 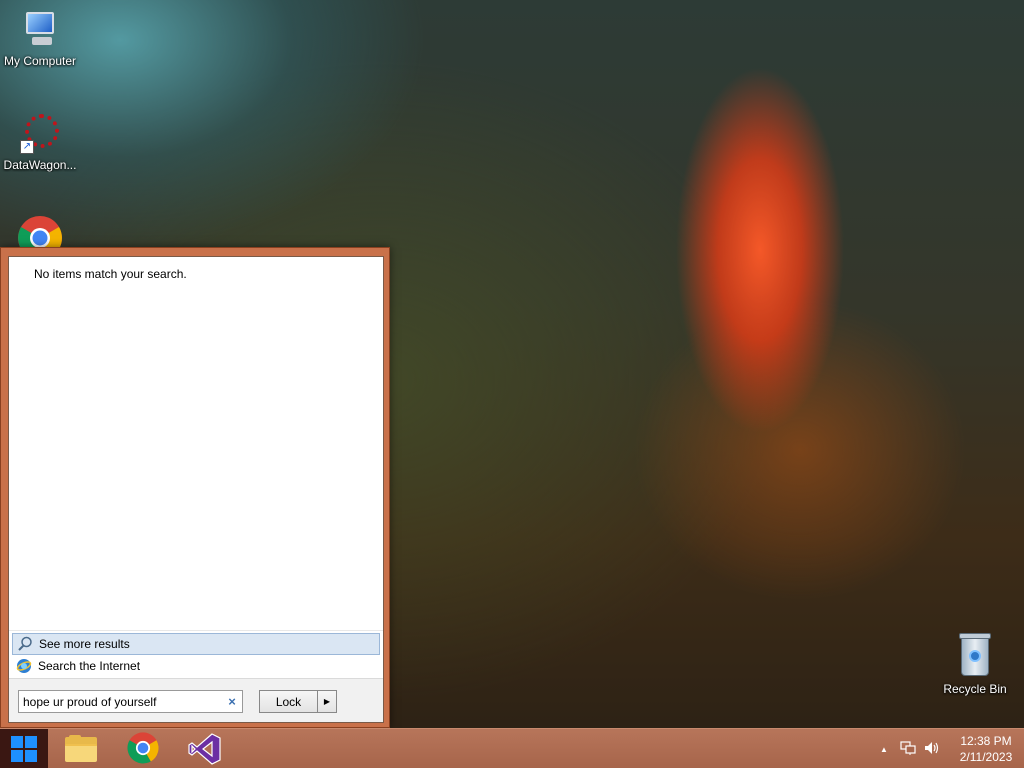 What do you see at coordinates (908, 749) in the screenshot?
I see `network-icon` at bounding box center [908, 749].